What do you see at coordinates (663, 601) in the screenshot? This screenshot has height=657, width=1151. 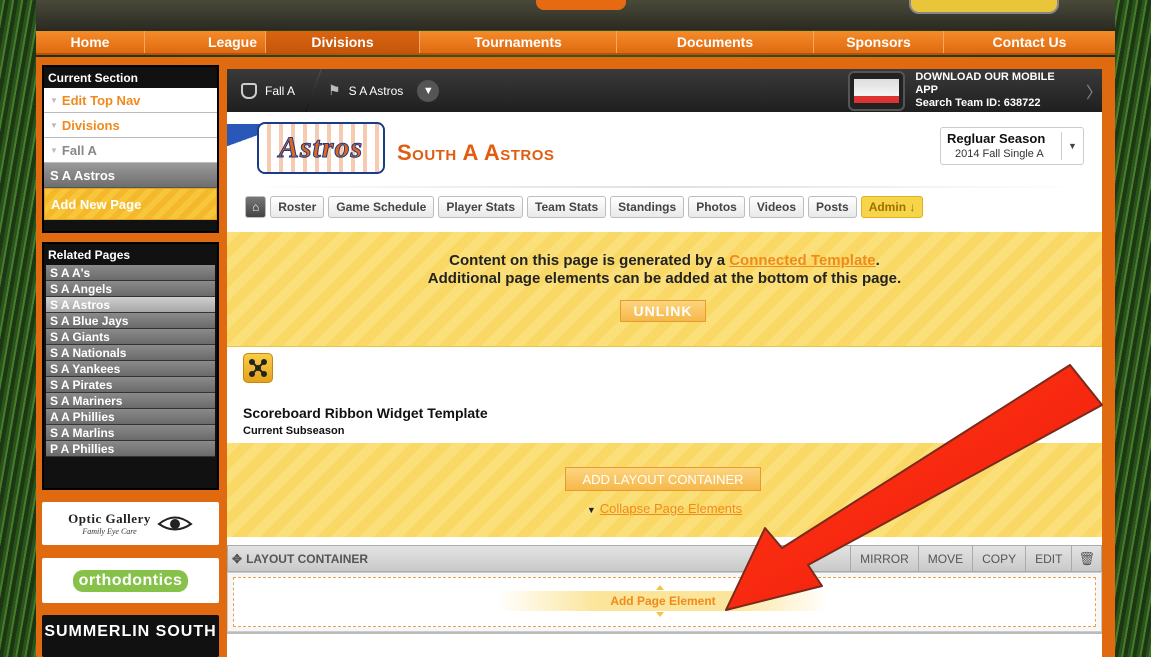 I see `add-page-element-button: Add Page Element` at bounding box center [663, 601].